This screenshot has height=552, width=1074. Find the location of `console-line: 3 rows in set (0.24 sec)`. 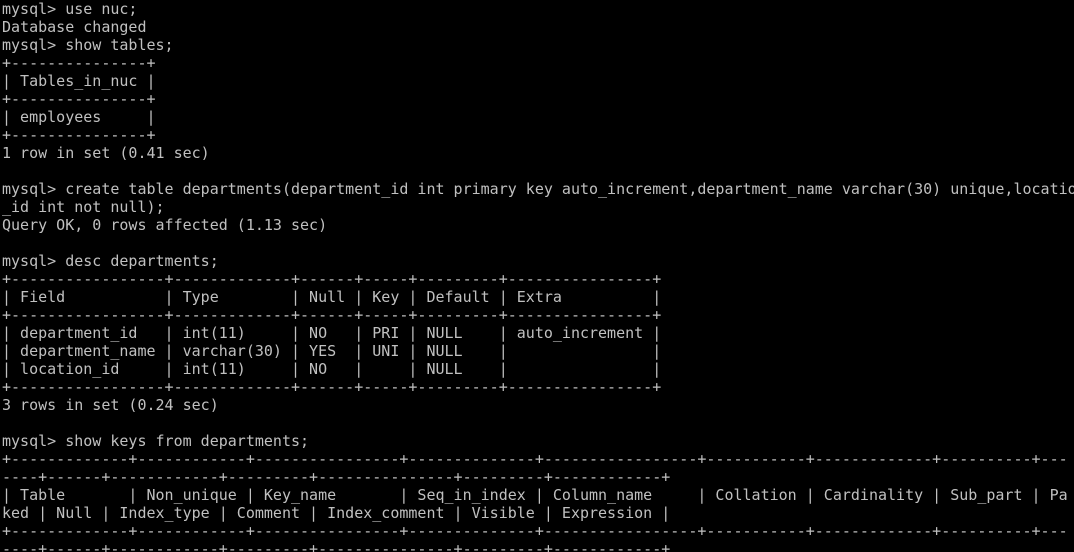

console-line: 3 rows in set (0.24 sec) is located at coordinates (110, 405).